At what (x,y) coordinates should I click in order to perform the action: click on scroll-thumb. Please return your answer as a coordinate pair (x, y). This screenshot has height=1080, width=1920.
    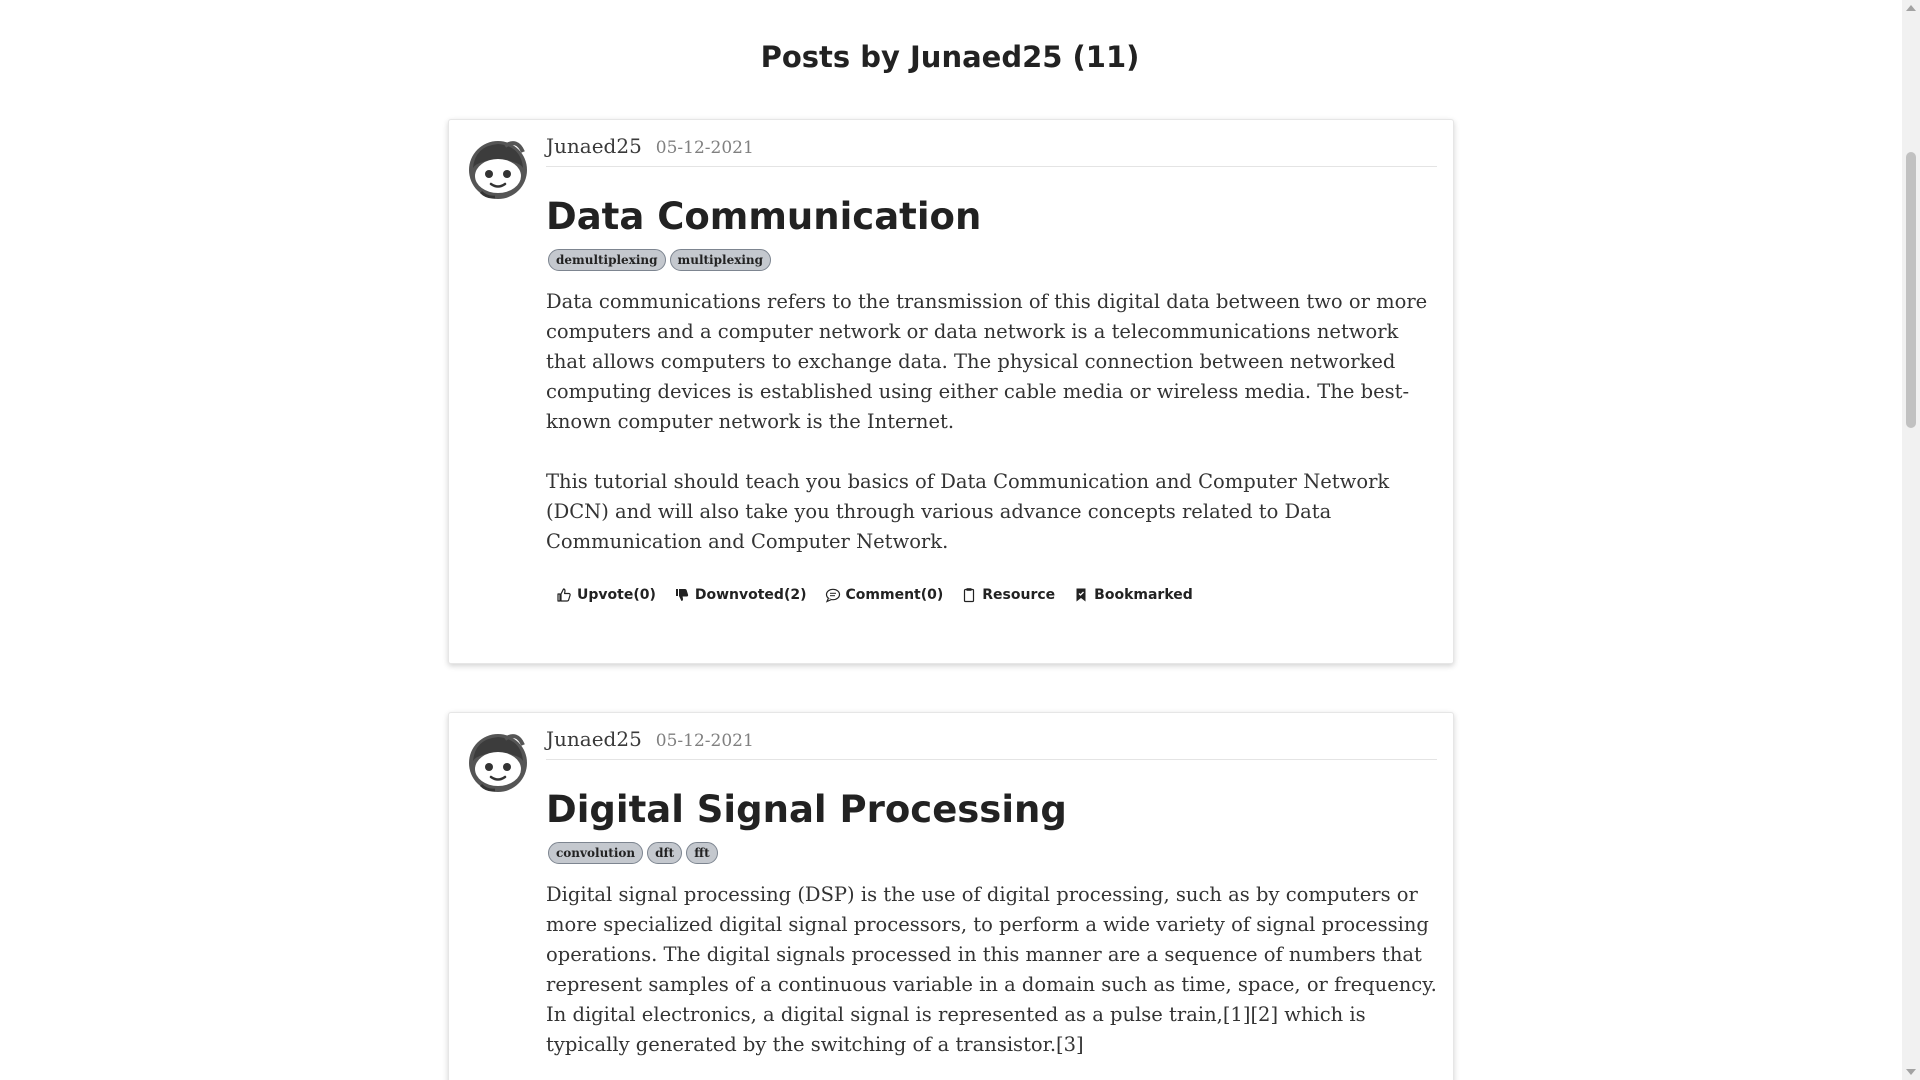
    Looking at the image, I should click on (1911, 290).